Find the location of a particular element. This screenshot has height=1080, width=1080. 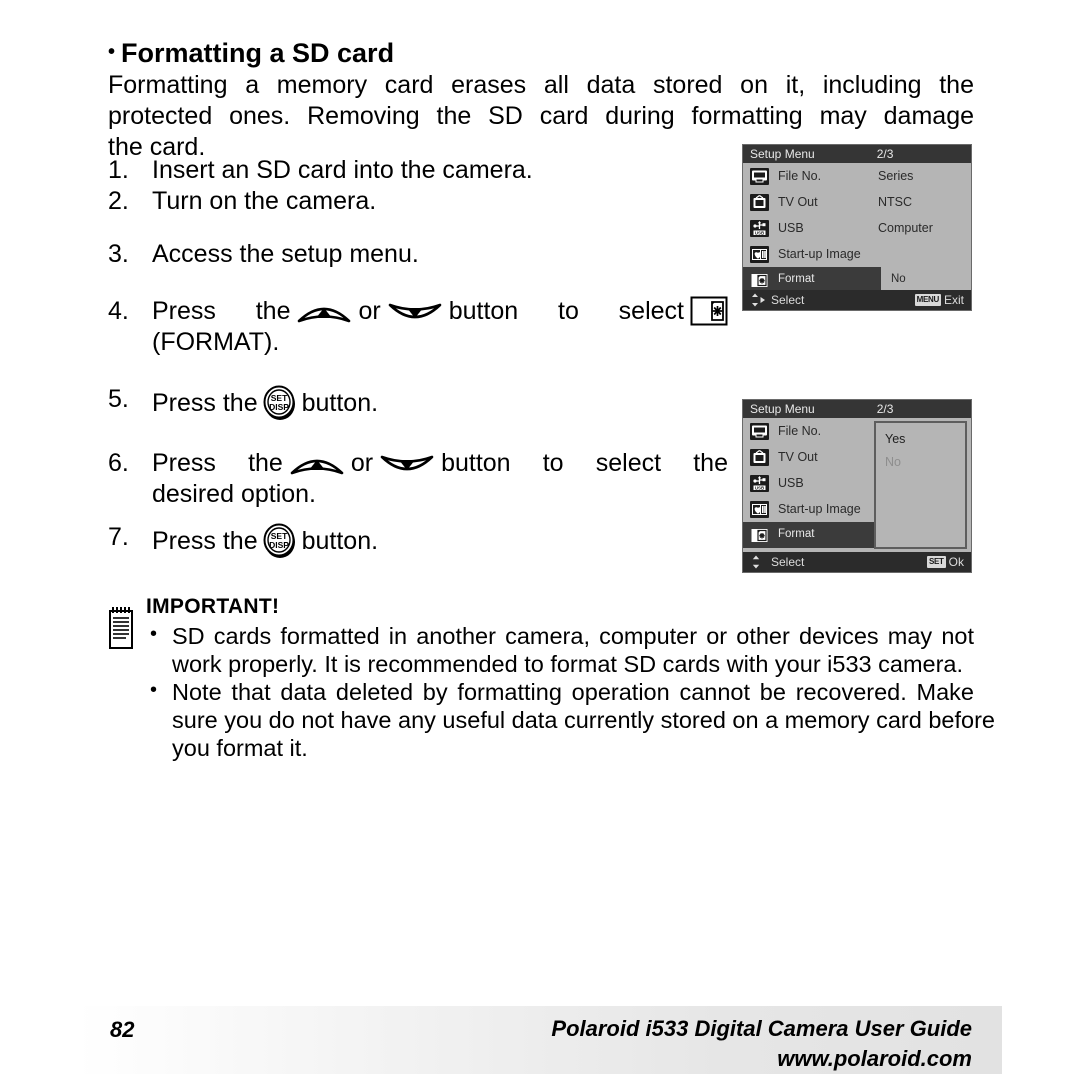

lcd-2-label-usb: USB is located at coordinates (791, 483).